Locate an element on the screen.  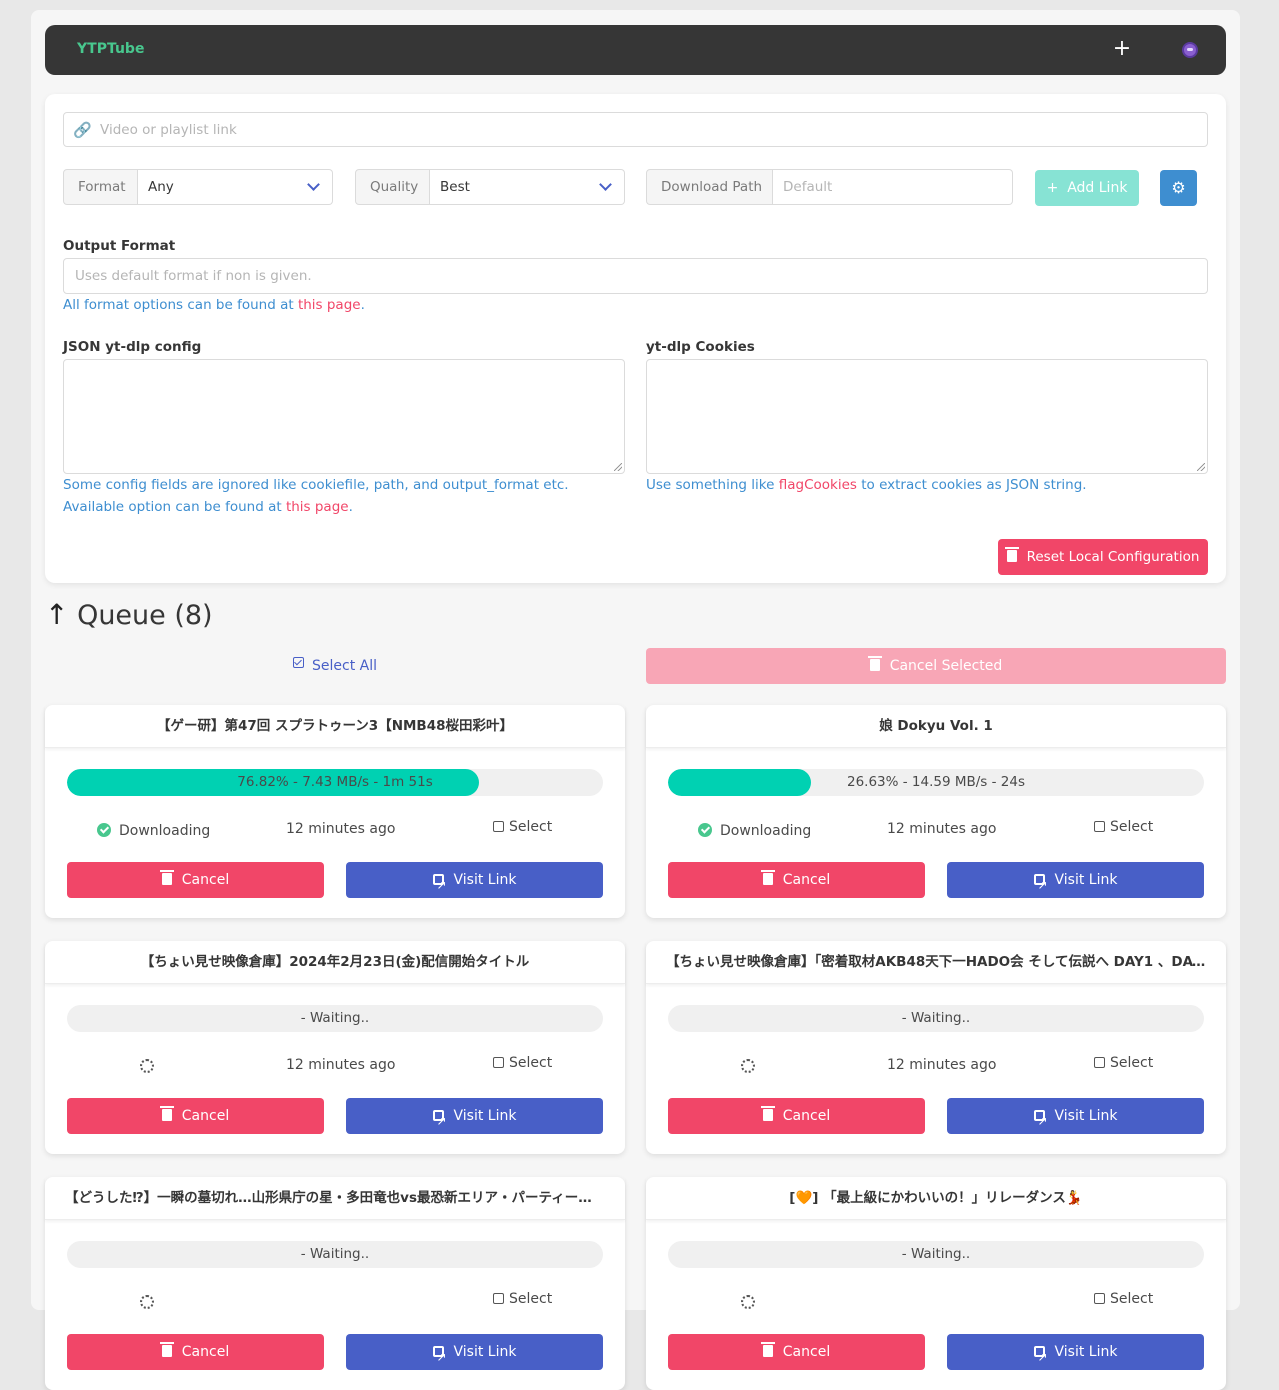
download-path-input: Default is located at coordinates (893, 187).